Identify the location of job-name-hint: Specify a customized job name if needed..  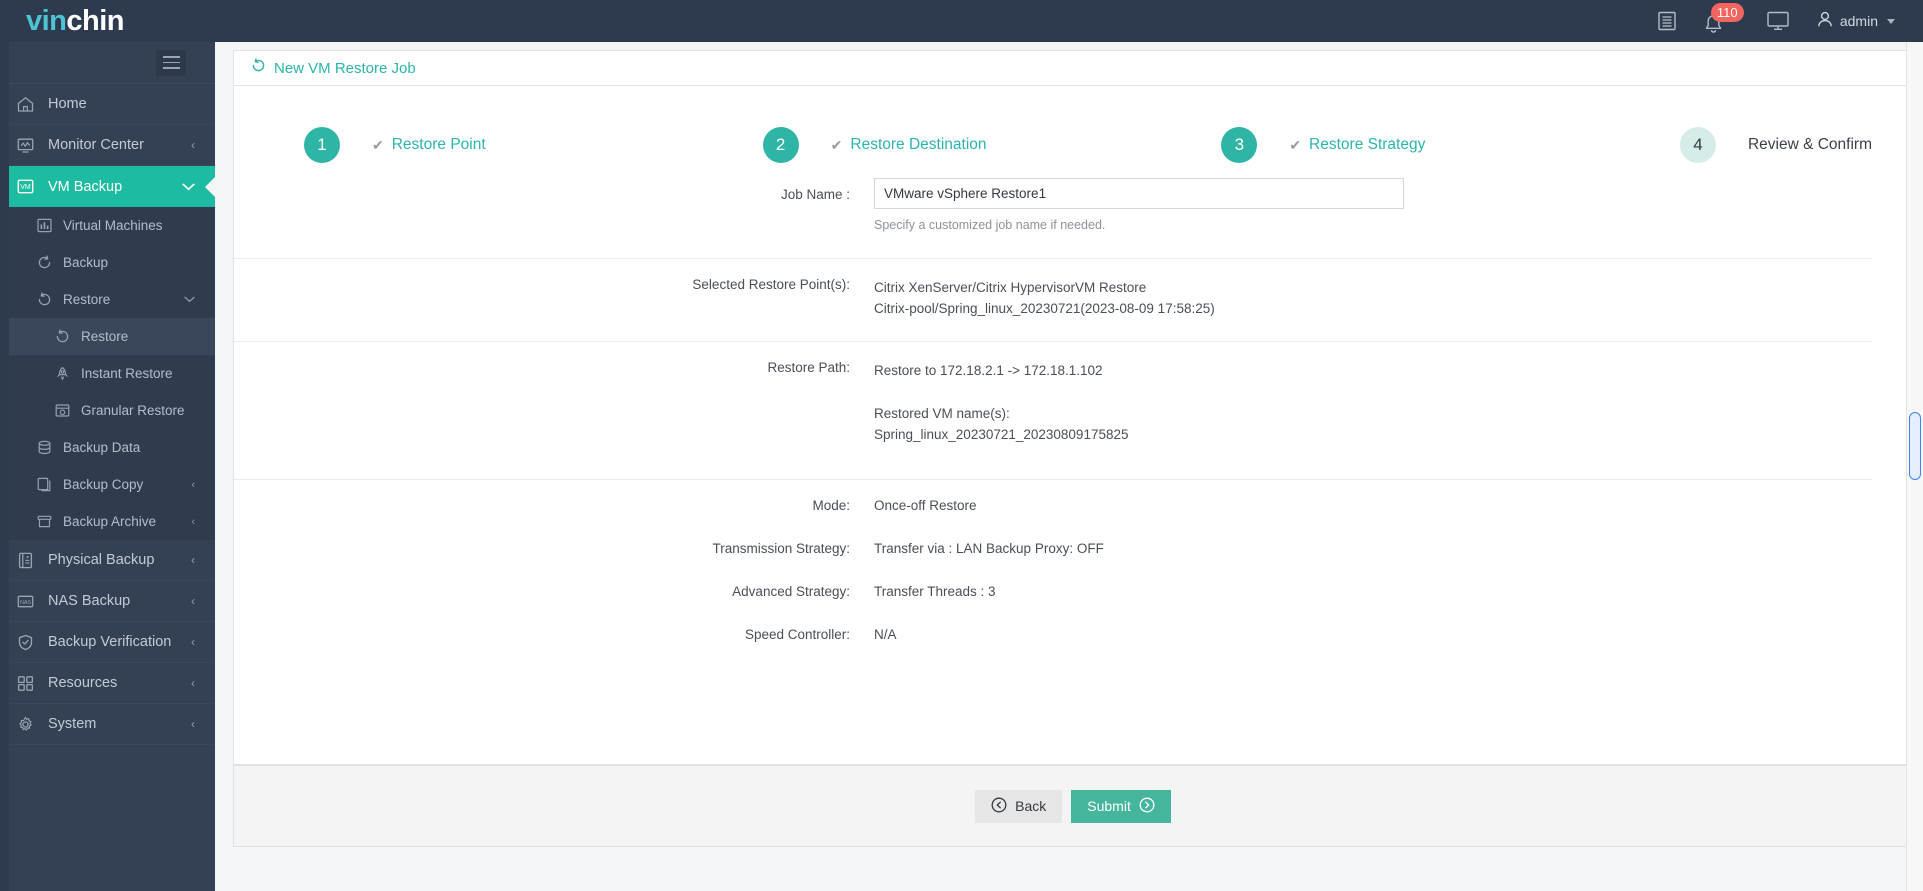
(990, 225).